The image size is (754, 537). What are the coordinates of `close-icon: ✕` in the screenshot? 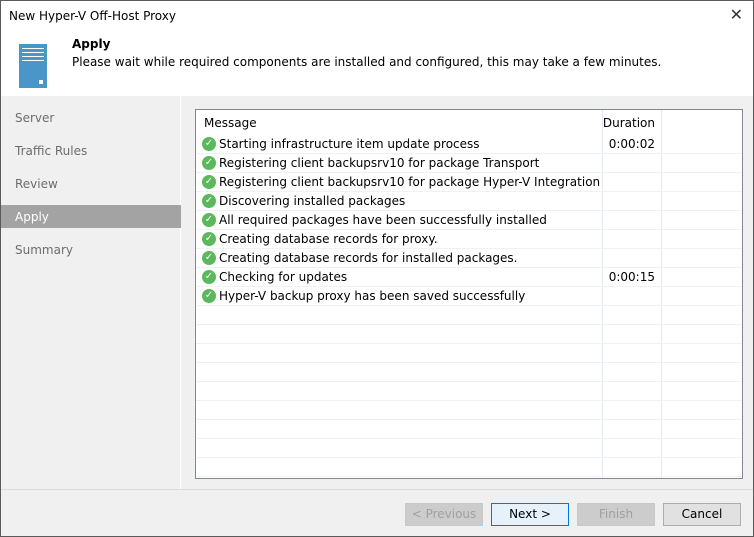 It's located at (736, 14).